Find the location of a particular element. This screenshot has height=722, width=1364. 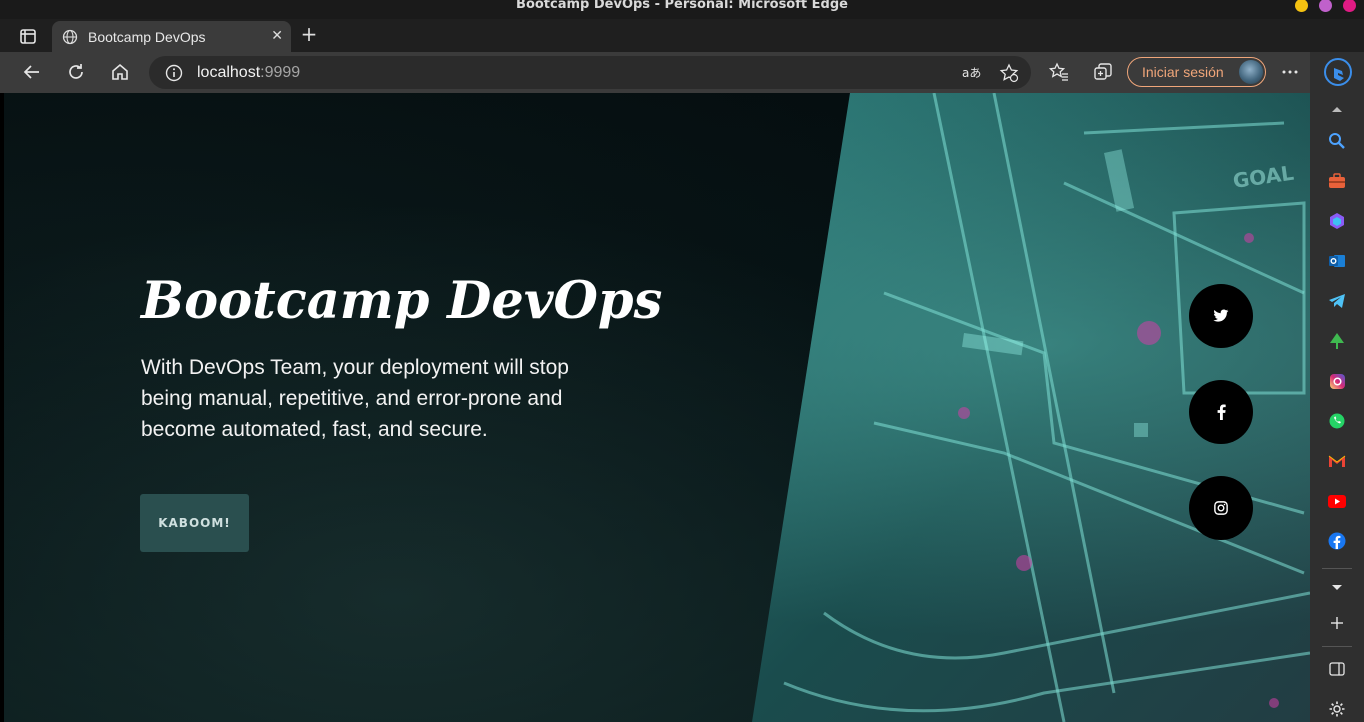

close-window-button is located at coordinates (1349, 6).